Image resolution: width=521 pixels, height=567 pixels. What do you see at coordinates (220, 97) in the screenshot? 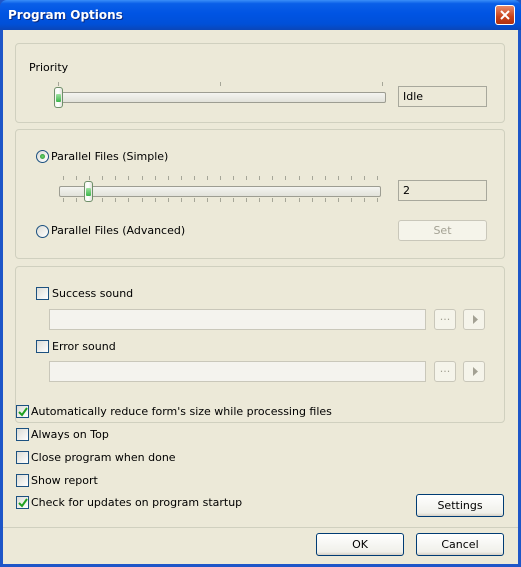
I see `priority-slider` at bounding box center [220, 97].